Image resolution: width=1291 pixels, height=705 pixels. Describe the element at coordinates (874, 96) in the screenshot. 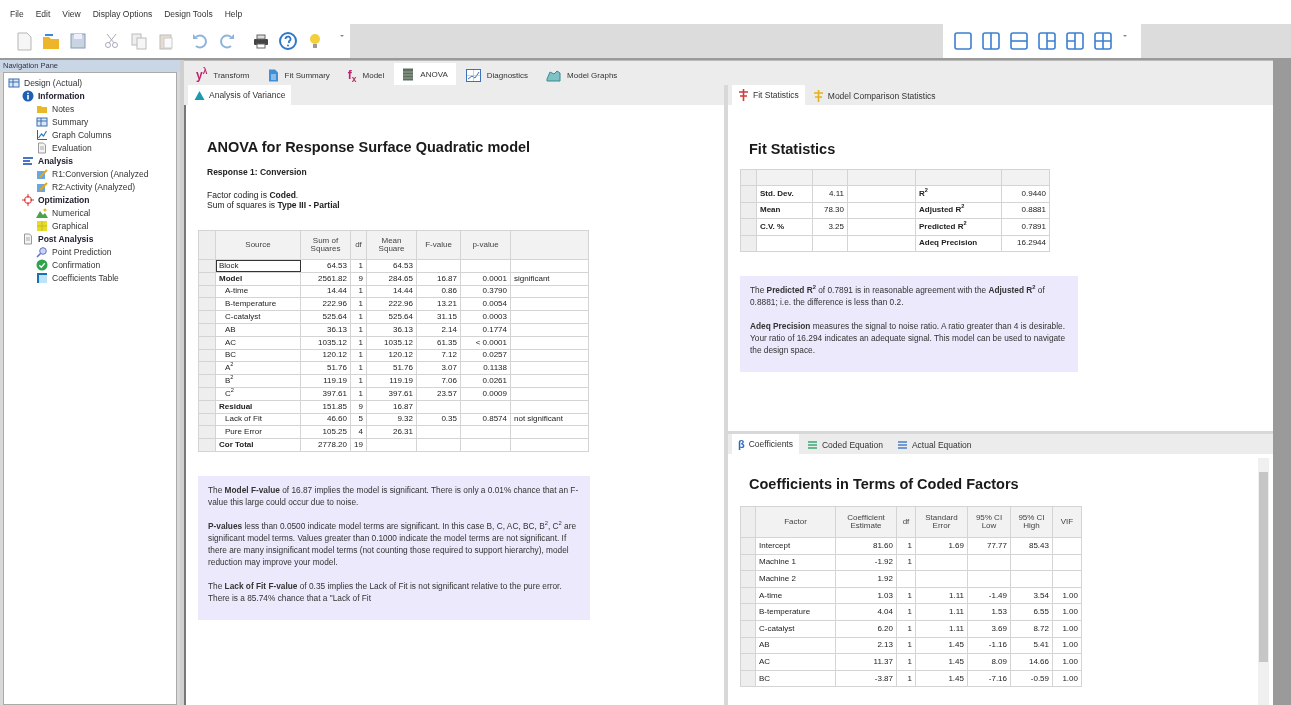

I see `tab: Model Comparison Statistics` at that location.